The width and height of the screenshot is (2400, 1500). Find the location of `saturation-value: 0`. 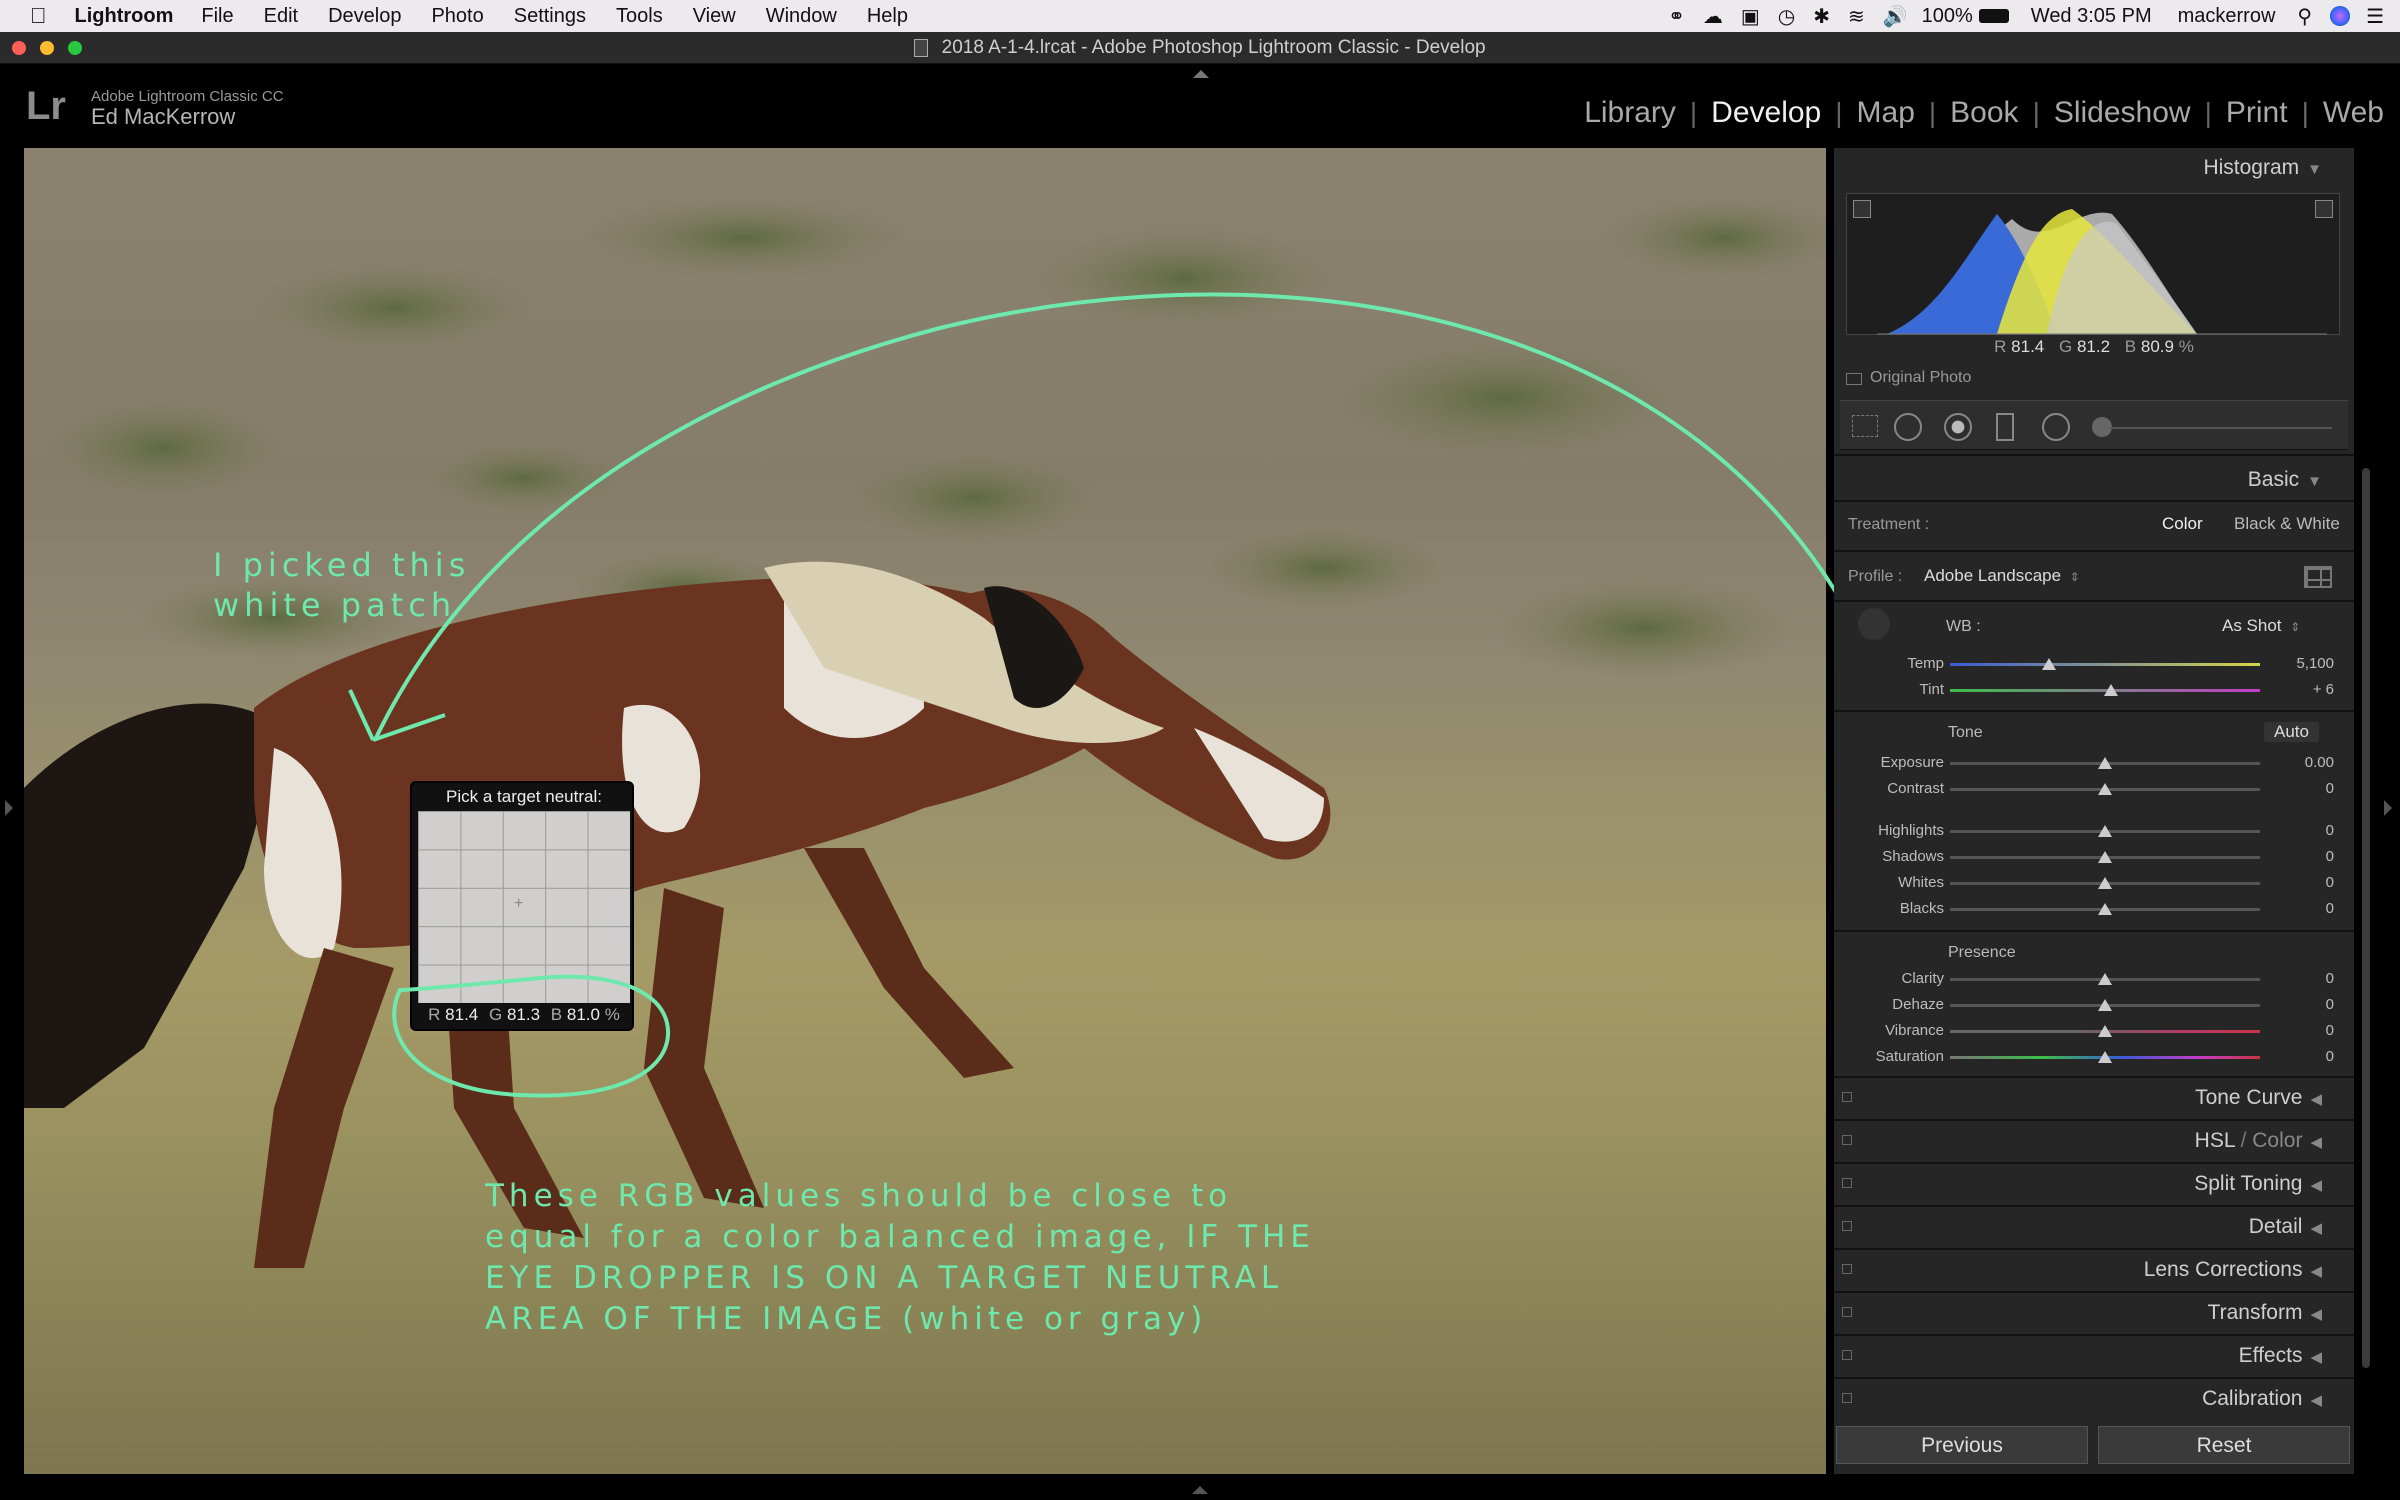

saturation-value: 0 is located at coordinates (2304, 1056).